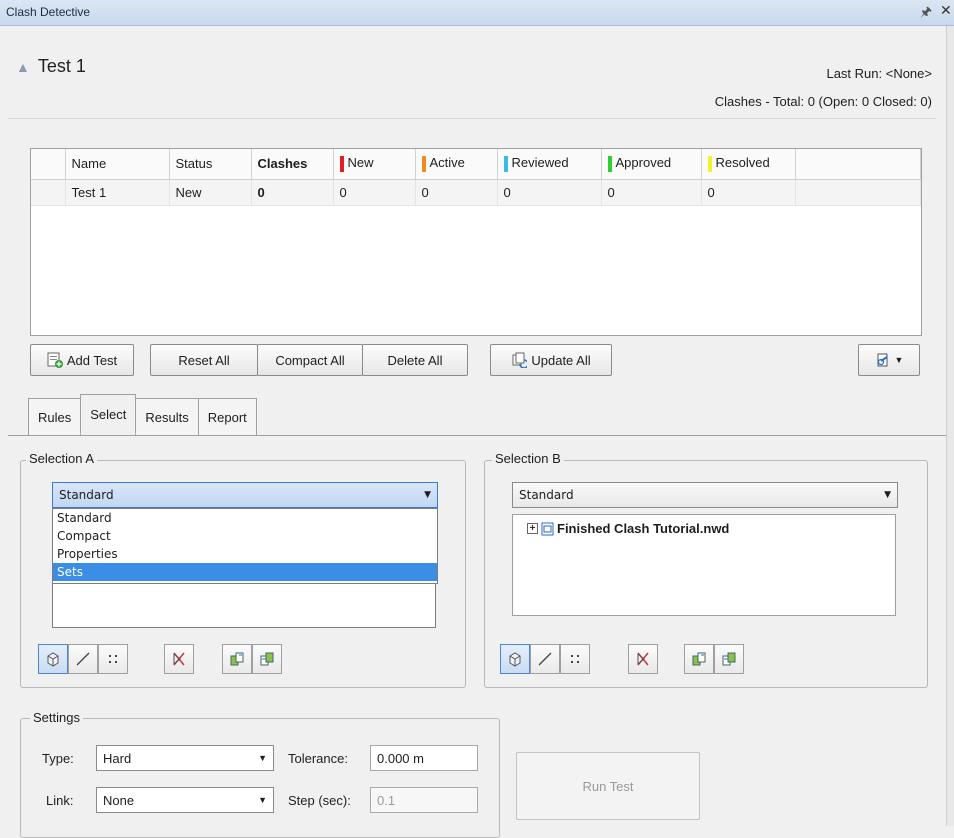  Describe the element at coordinates (56, 717) in the screenshot. I see `settings-label: Settings` at that location.